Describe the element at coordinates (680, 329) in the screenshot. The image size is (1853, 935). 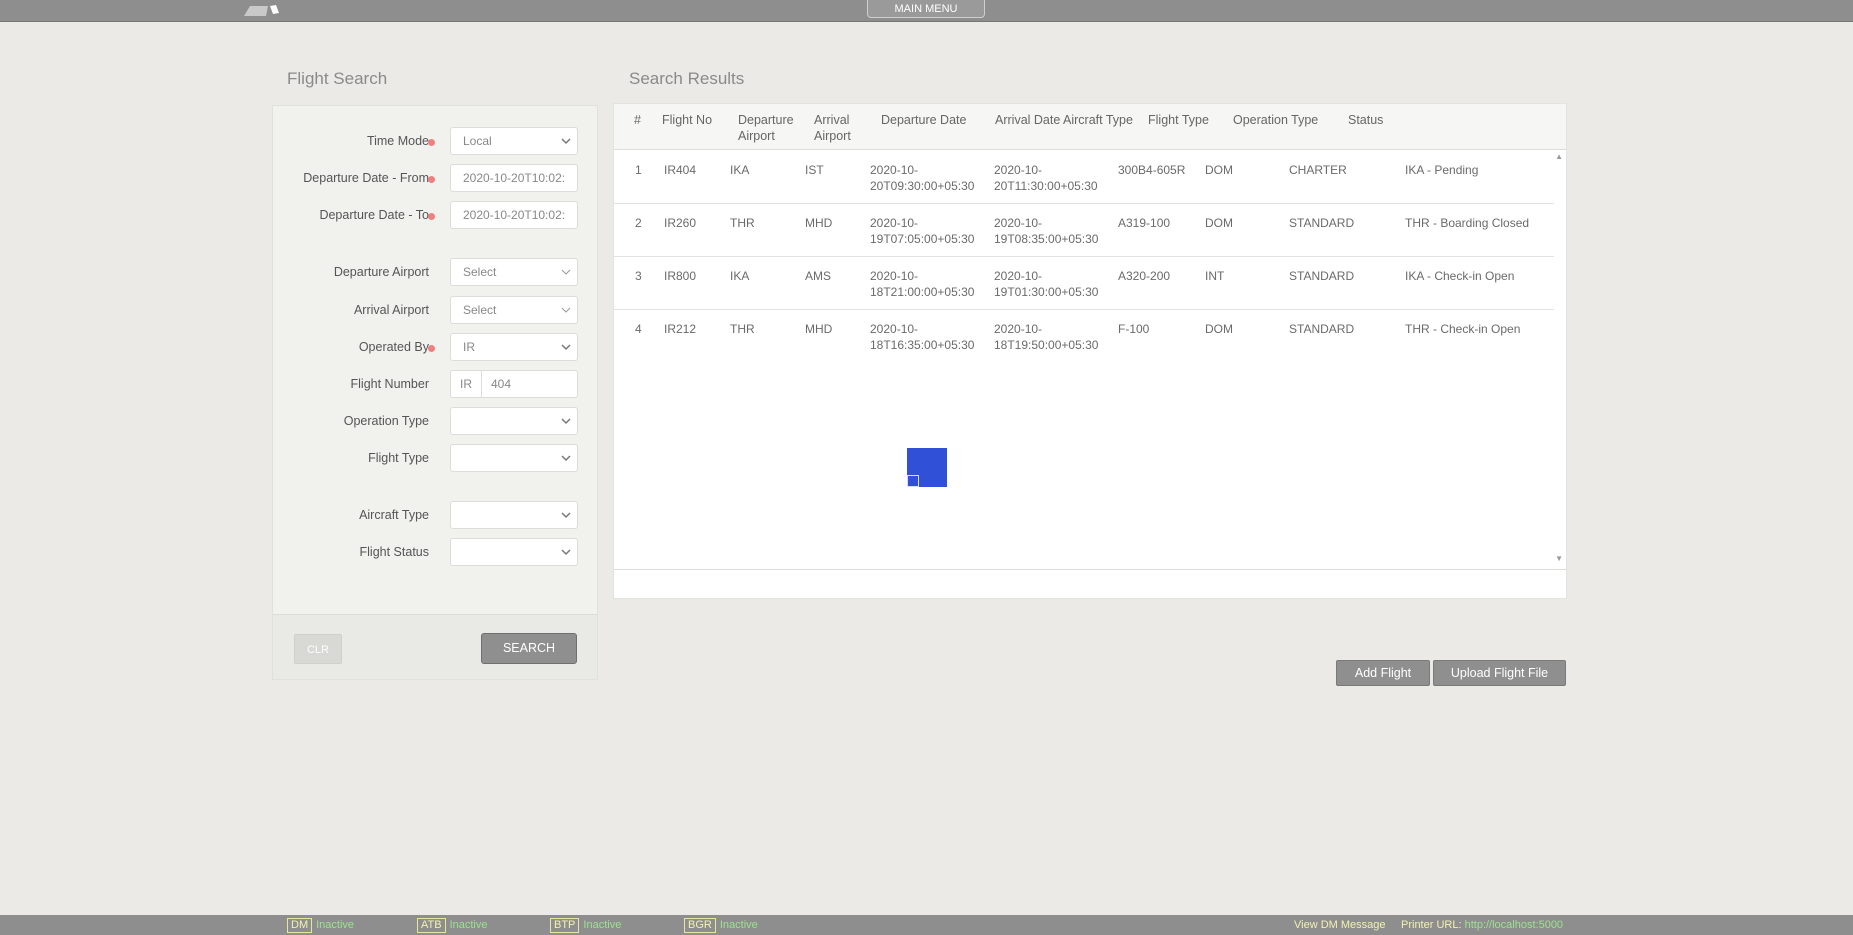
I see `cell-flight-no: IR212` at that location.